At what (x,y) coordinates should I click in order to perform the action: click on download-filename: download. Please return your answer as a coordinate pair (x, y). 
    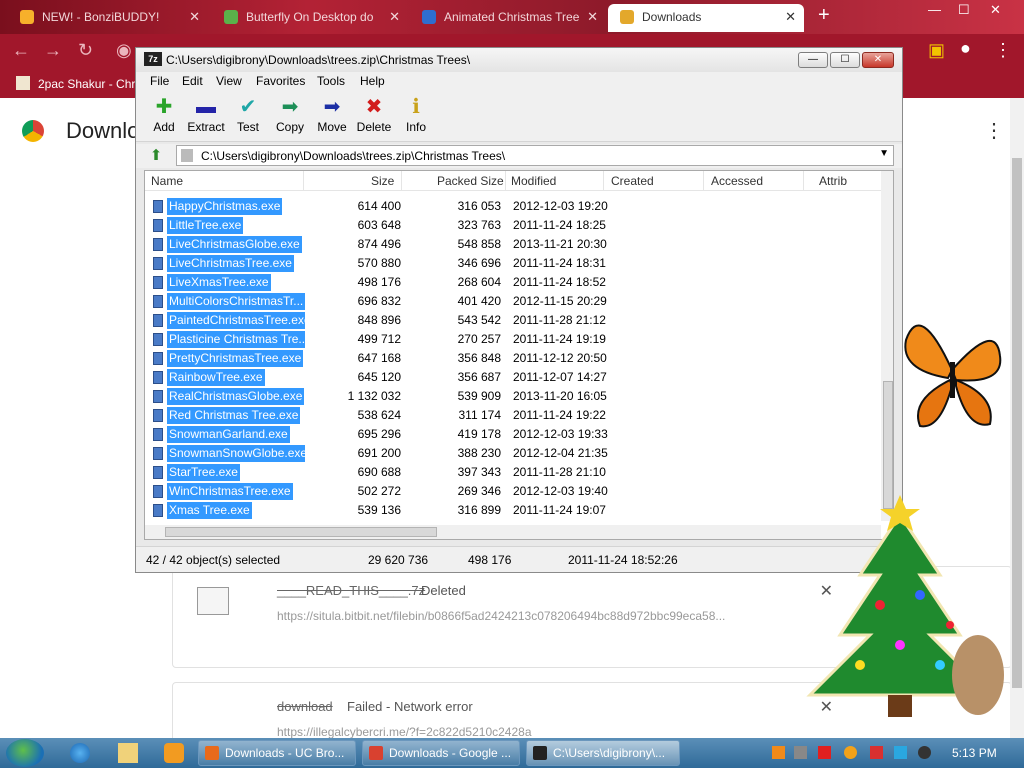
    Looking at the image, I should click on (305, 706).